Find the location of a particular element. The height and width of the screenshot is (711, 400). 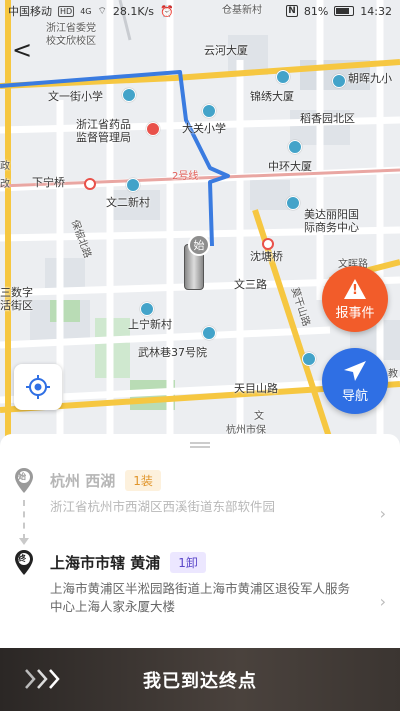

alarm-icon: ⏰ is located at coordinates (167, 11).